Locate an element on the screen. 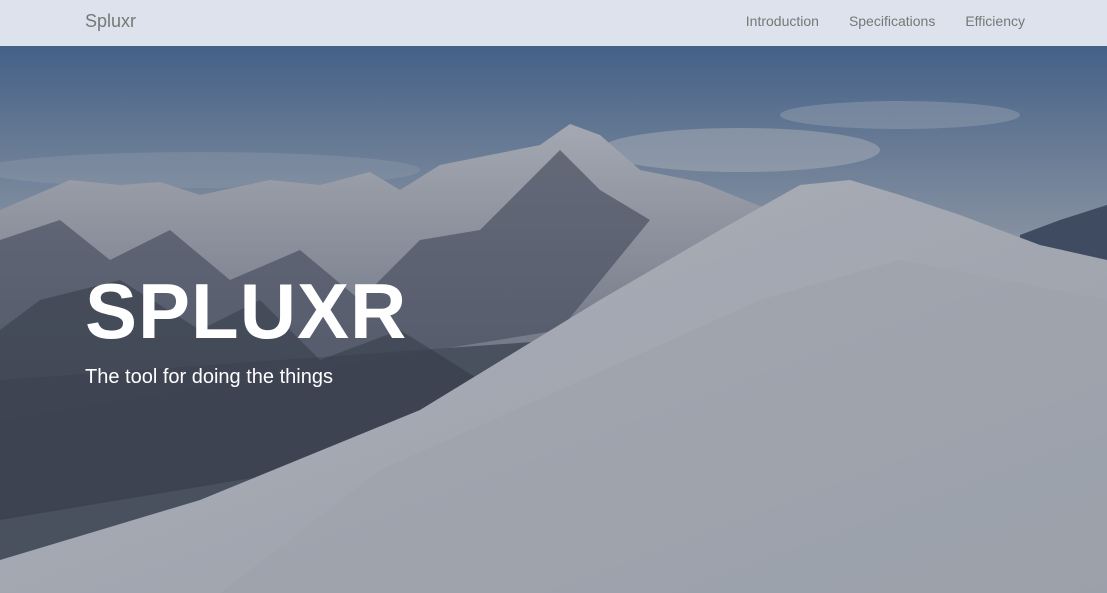  nav-link-efficiency: Efficiency is located at coordinates (995, 21).